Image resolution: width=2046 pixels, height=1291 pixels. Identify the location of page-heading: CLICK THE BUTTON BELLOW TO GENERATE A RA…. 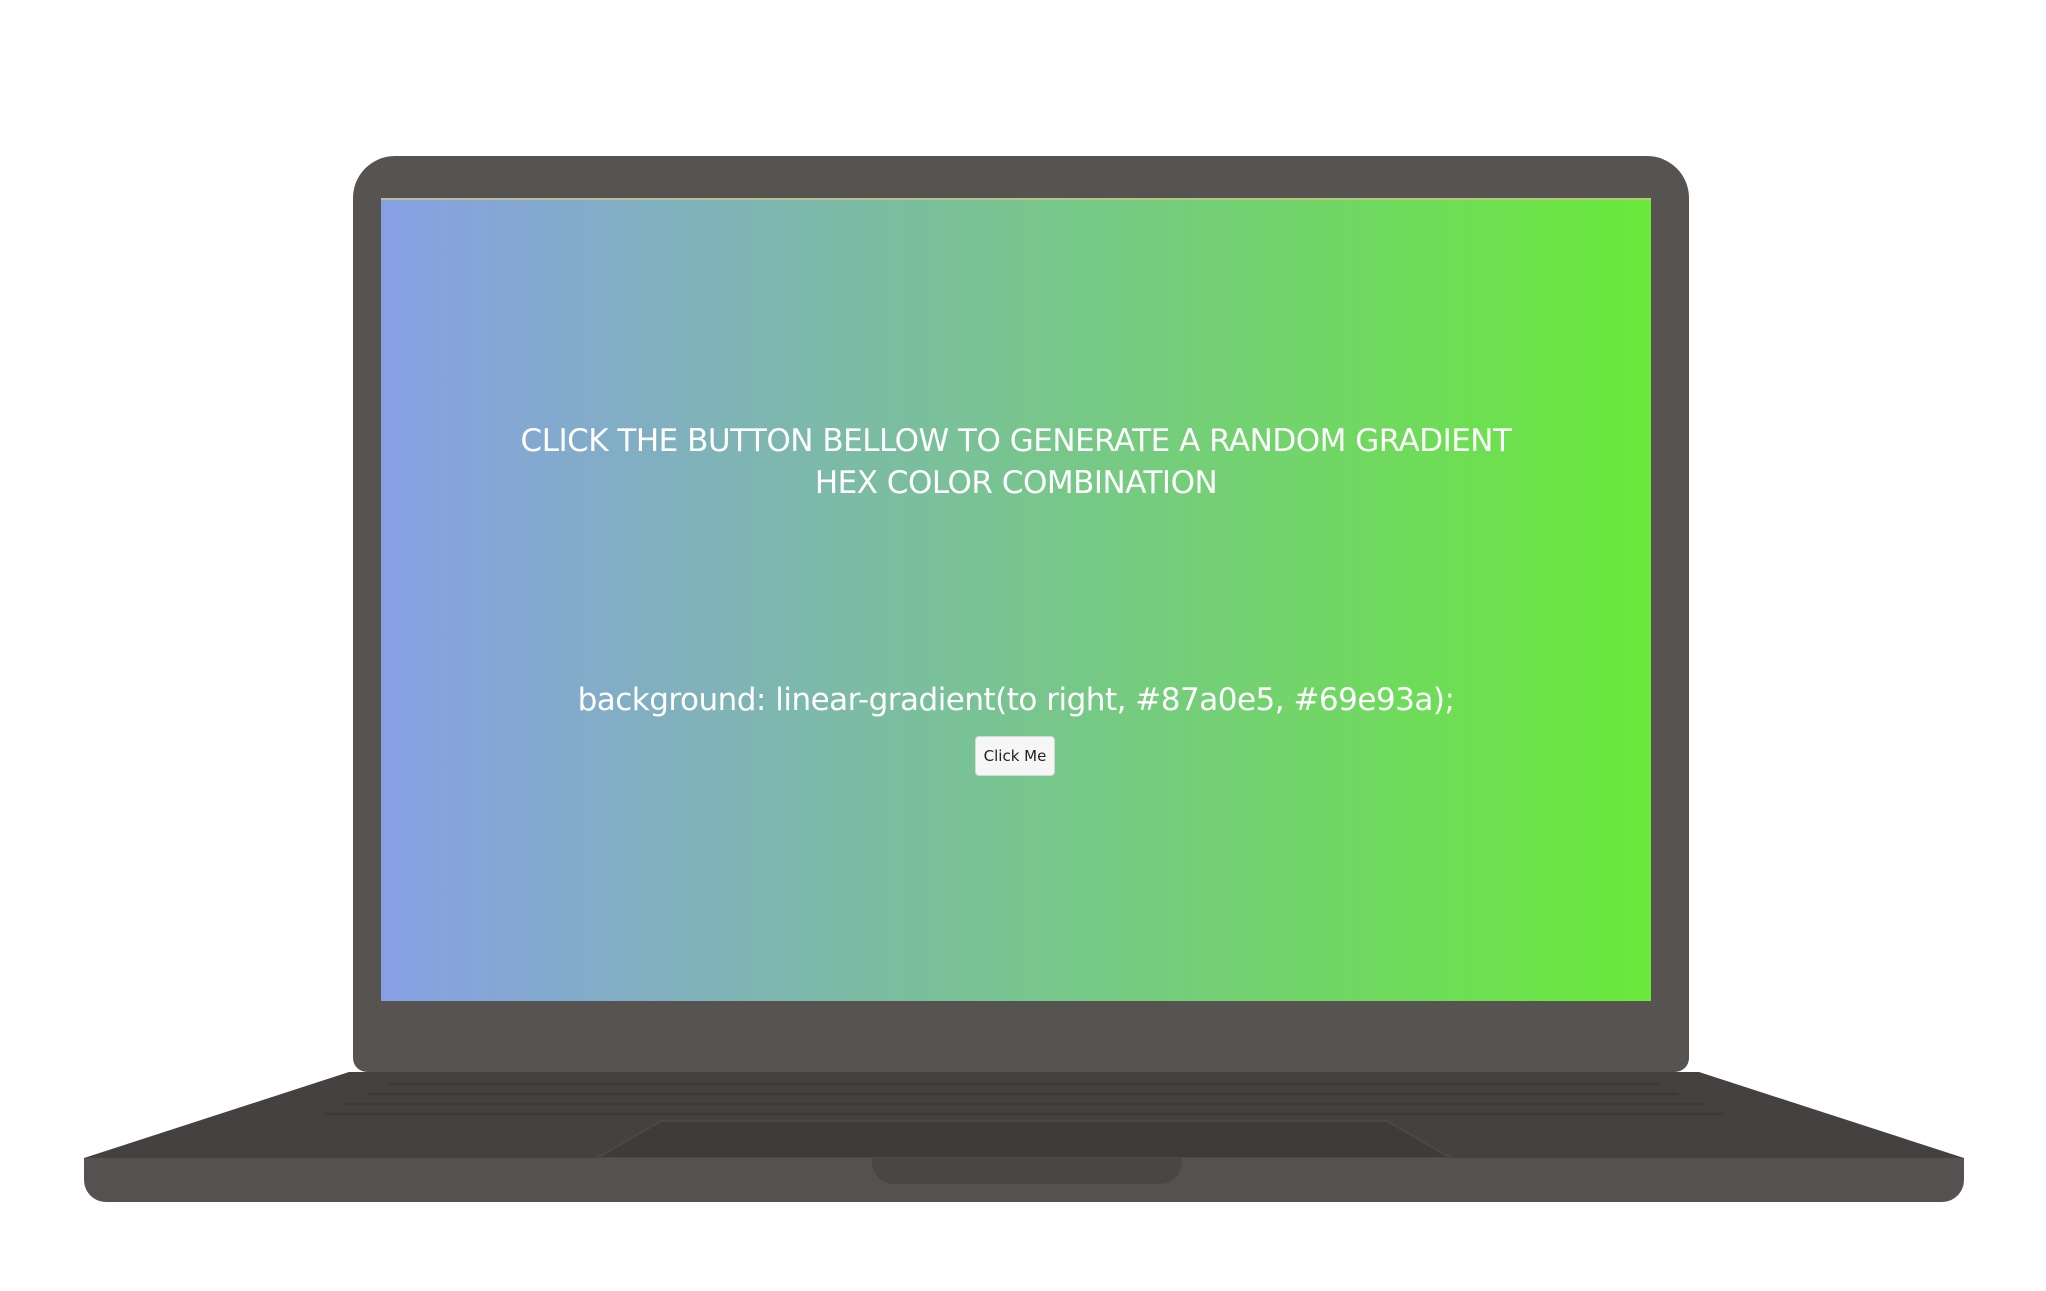
(1016, 462).